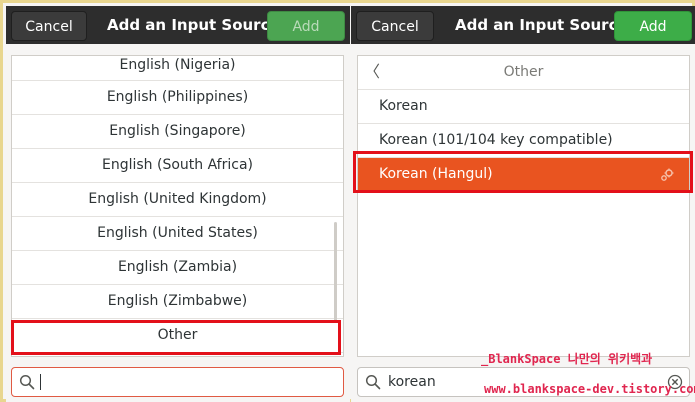 The width and height of the screenshot is (695, 402). Describe the element at coordinates (177, 302) in the screenshot. I see `language-row: English (Zimbabwe)` at that location.